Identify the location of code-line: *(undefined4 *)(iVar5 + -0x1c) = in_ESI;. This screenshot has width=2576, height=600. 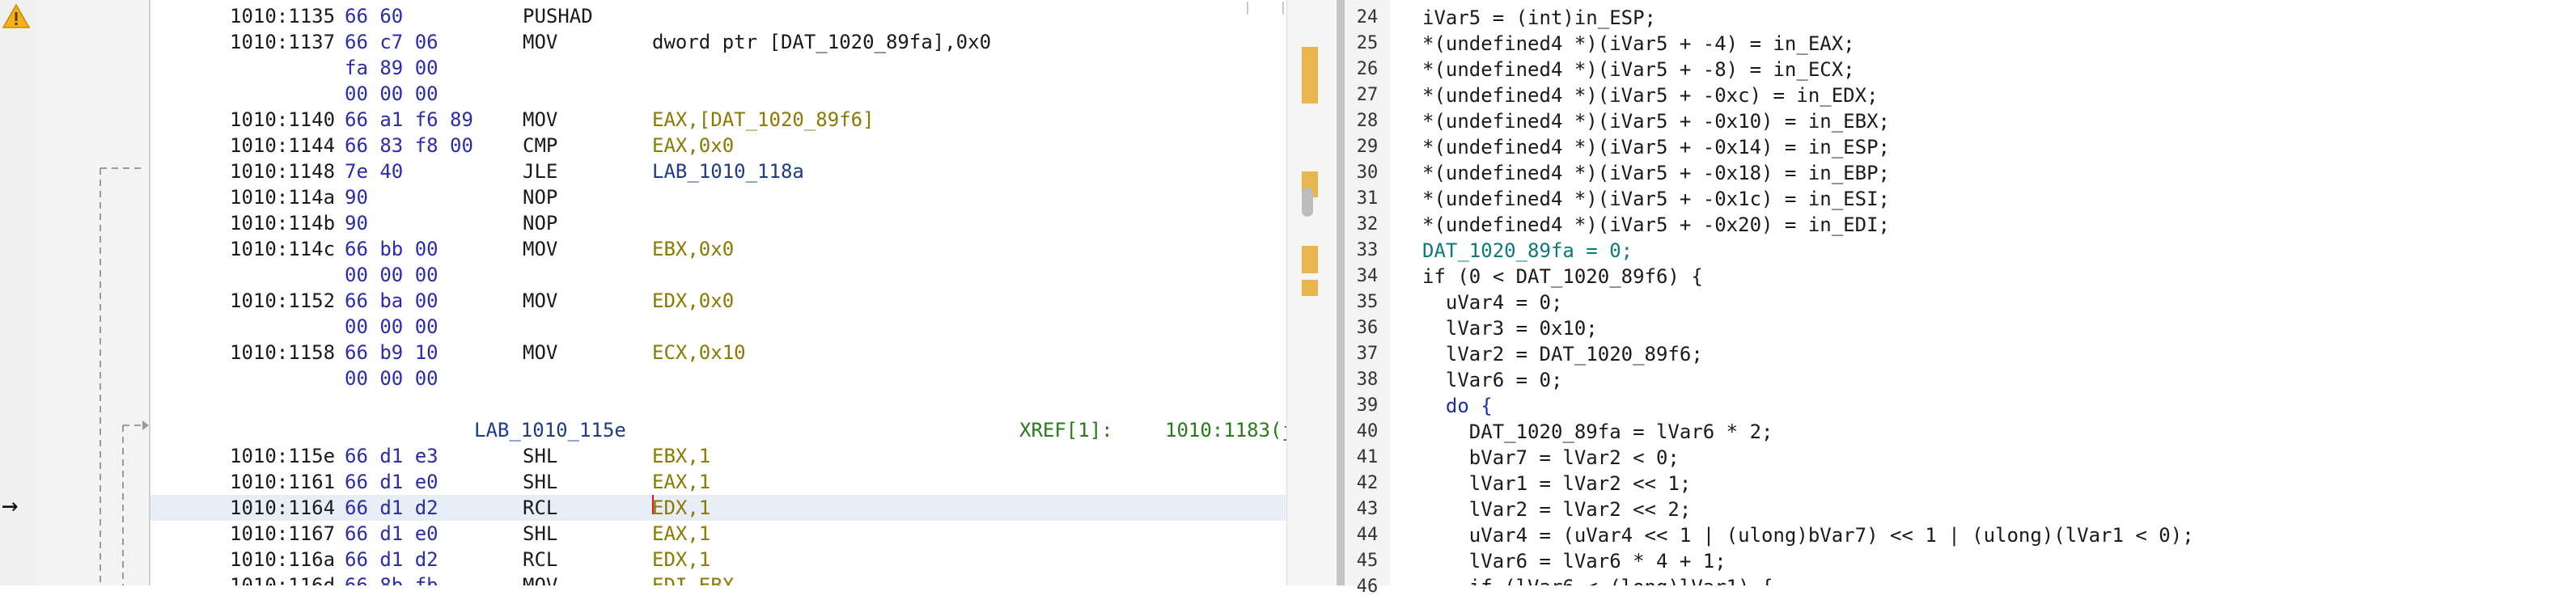
(1656, 199).